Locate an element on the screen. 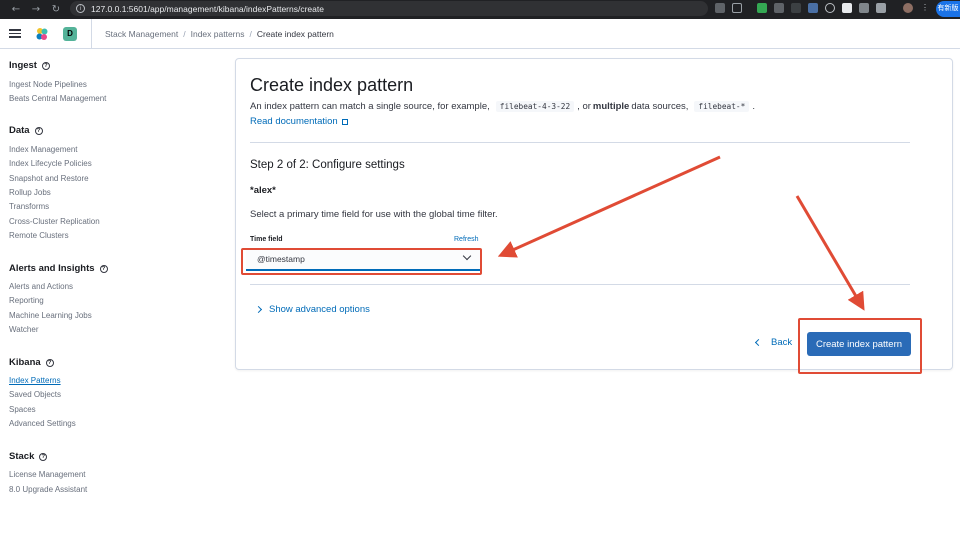 The height and width of the screenshot is (542, 960). annotation-arrows is located at coordinates (681, 233).